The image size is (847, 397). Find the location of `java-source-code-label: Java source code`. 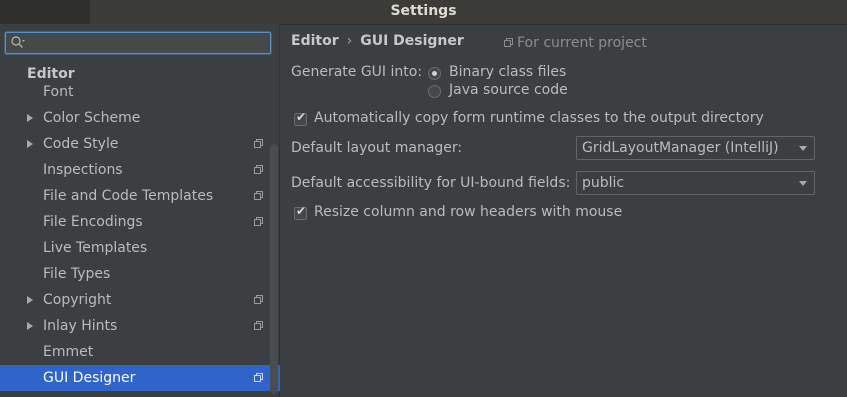

java-source-code-label: Java source code is located at coordinates (508, 90).